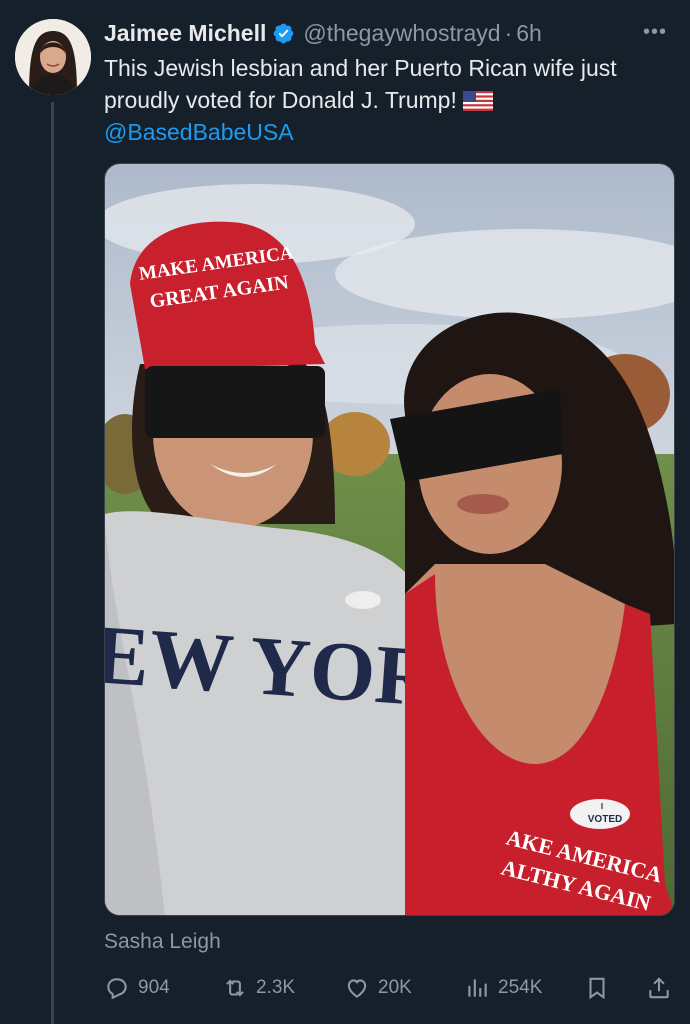  I want to click on author-name: Jaimee Michell, so click(185, 33).